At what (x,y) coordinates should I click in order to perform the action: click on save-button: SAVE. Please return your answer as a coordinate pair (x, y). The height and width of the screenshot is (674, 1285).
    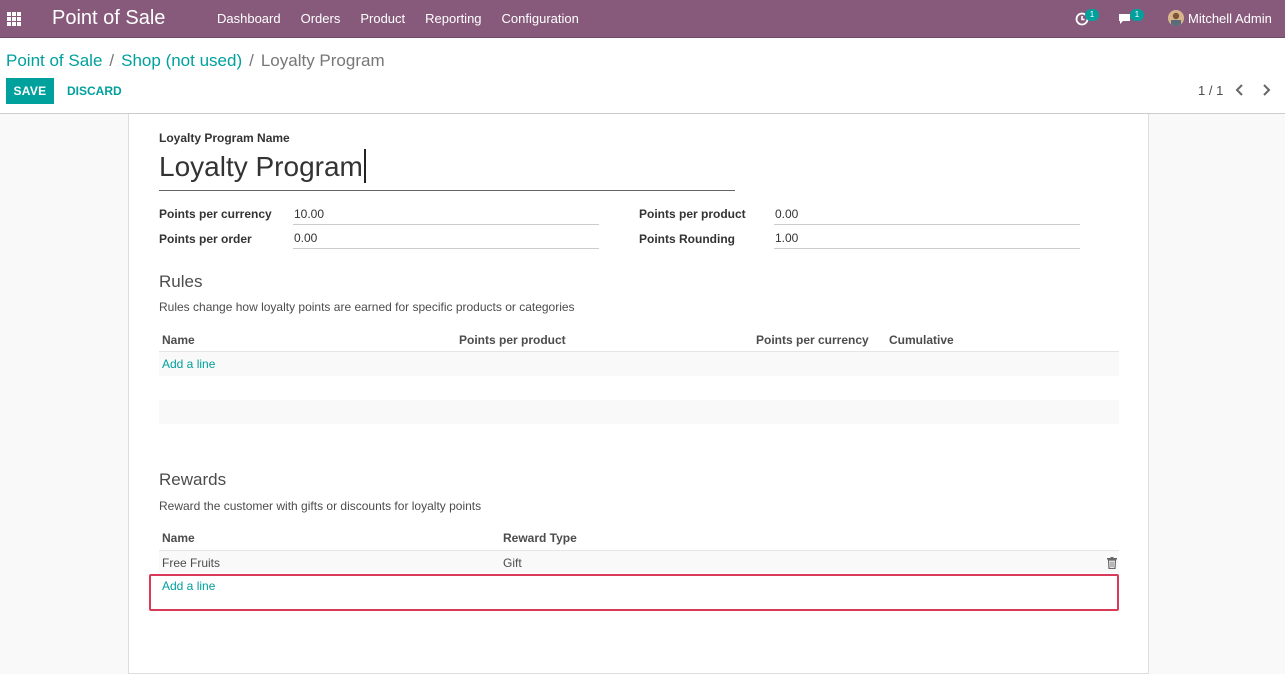
    Looking at the image, I should click on (30, 91).